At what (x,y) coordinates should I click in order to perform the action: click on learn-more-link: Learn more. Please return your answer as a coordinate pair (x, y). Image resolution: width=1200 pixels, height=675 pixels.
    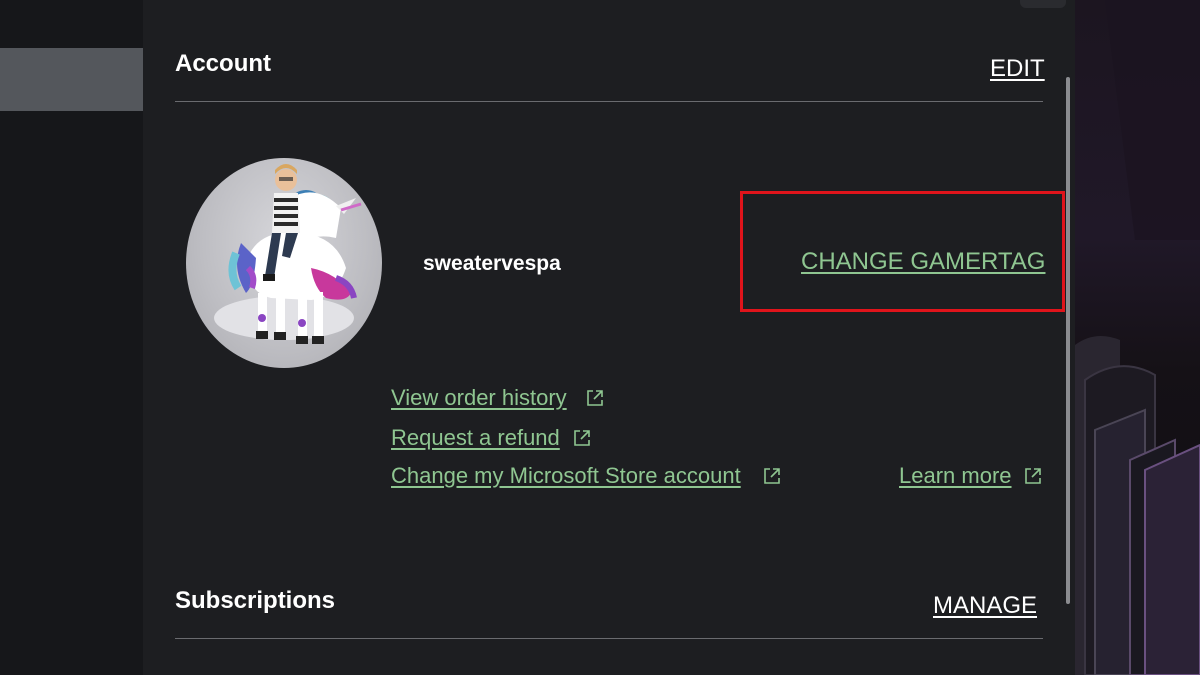
    Looking at the image, I should click on (955, 476).